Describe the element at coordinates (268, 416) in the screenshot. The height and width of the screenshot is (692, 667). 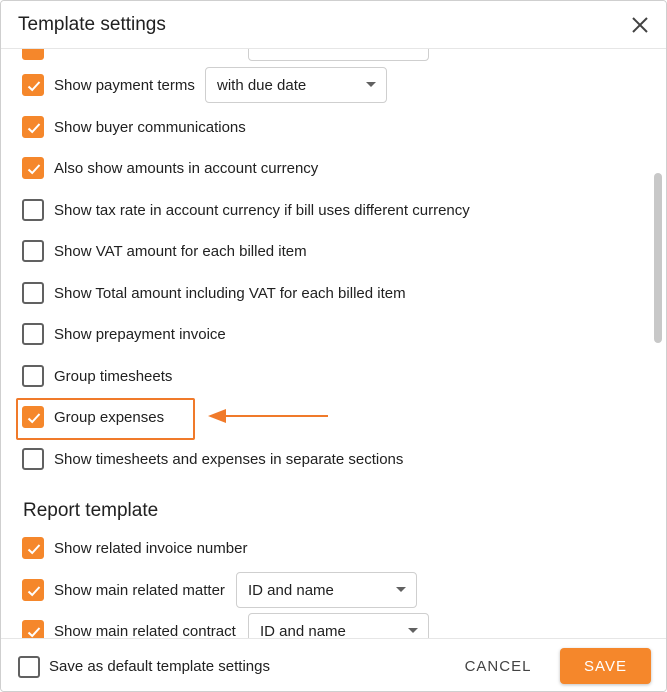
I see `annotation-arrow-icon` at that location.